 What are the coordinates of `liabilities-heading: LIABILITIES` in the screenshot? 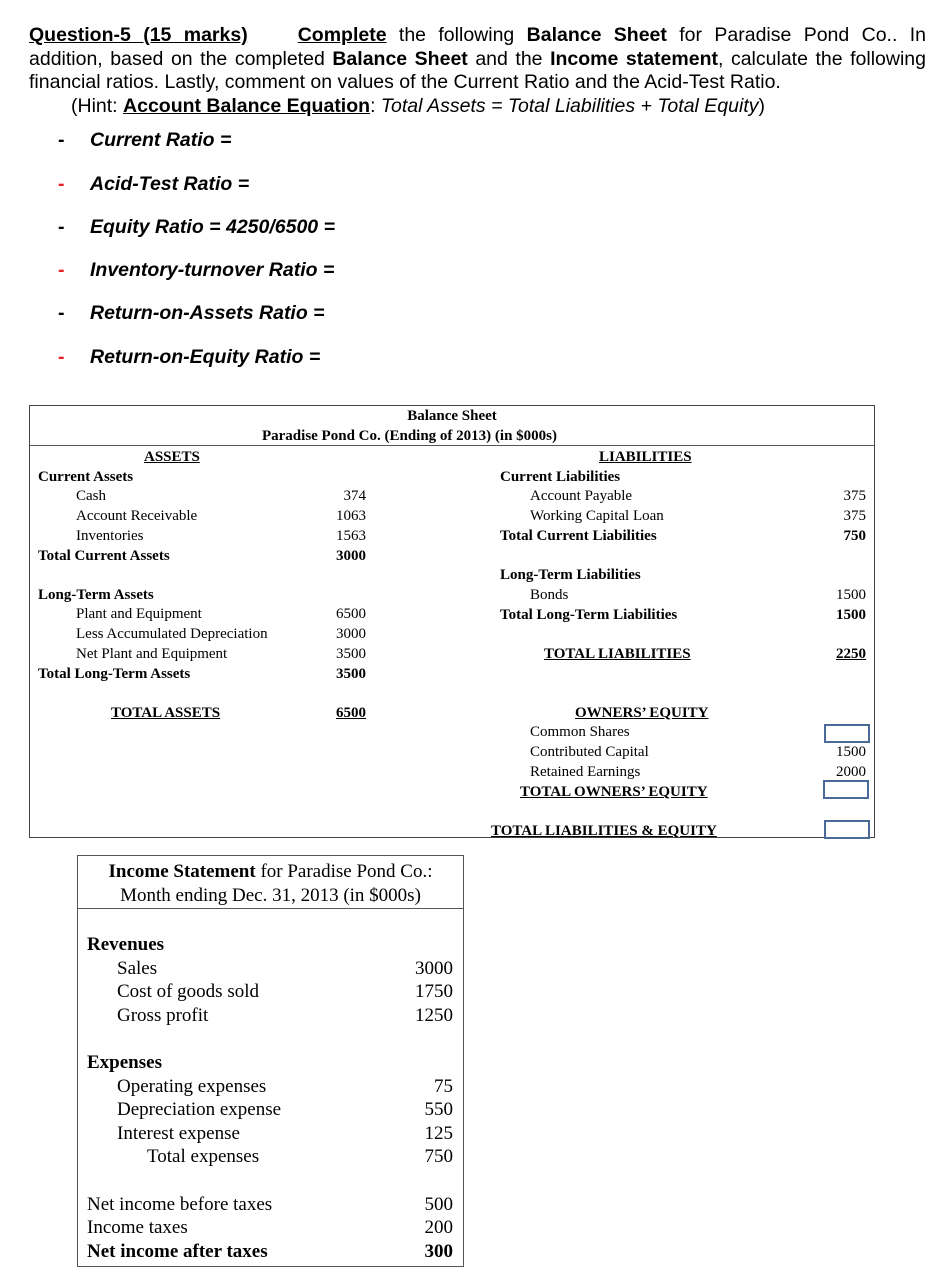 It's located at (645, 457).